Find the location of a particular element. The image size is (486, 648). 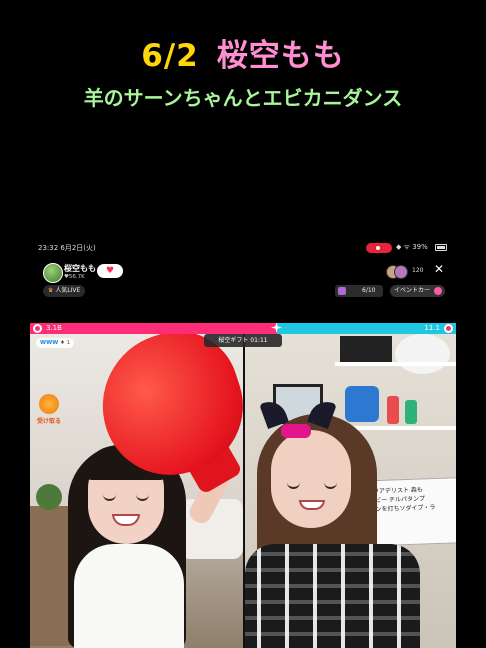

gift-goal-badge: 6/10 is located at coordinates (359, 291).